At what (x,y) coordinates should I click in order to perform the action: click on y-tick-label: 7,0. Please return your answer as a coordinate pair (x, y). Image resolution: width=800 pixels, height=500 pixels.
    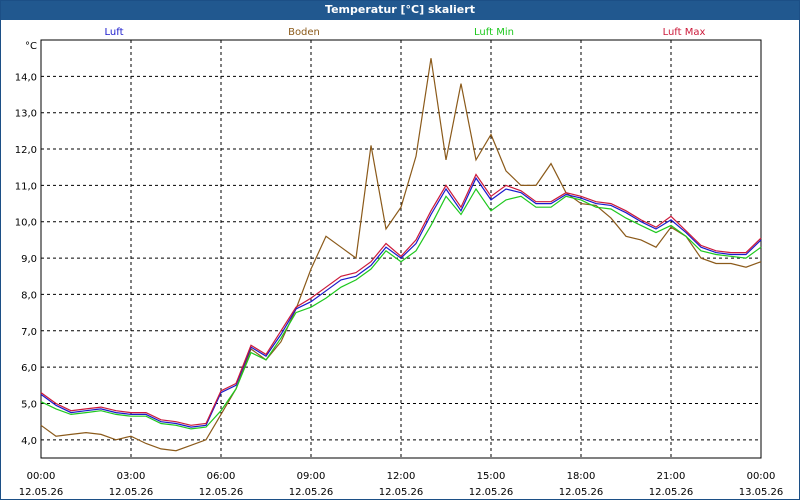
    Looking at the image, I should click on (29, 332).